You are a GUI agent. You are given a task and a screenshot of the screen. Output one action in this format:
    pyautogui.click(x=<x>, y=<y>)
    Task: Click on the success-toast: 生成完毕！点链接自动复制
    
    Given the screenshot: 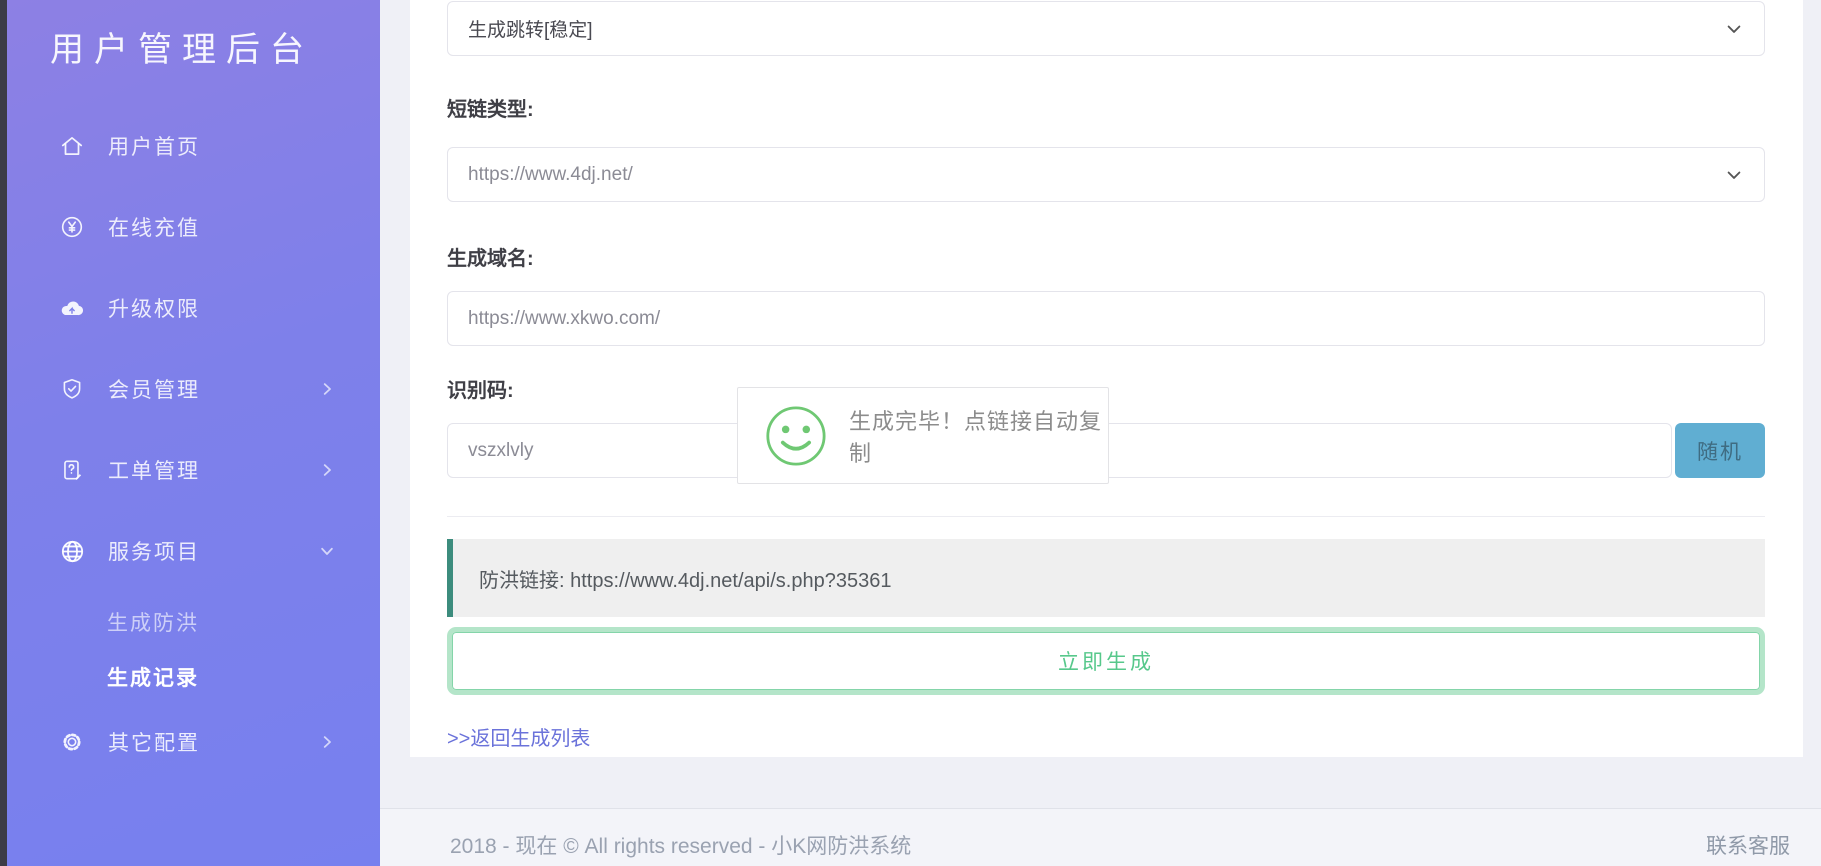 What is the action you would take?
    pyautogui.click(x=923, y=435)
    